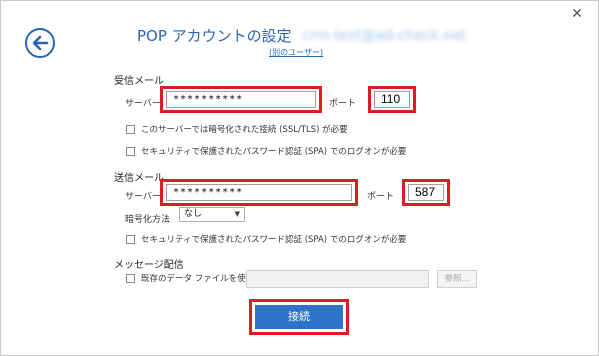  What do you see at coordinates (130, 239) in the screenshot?
I see `outgoing-spa-checkbox` at bounding box center [130, 239].